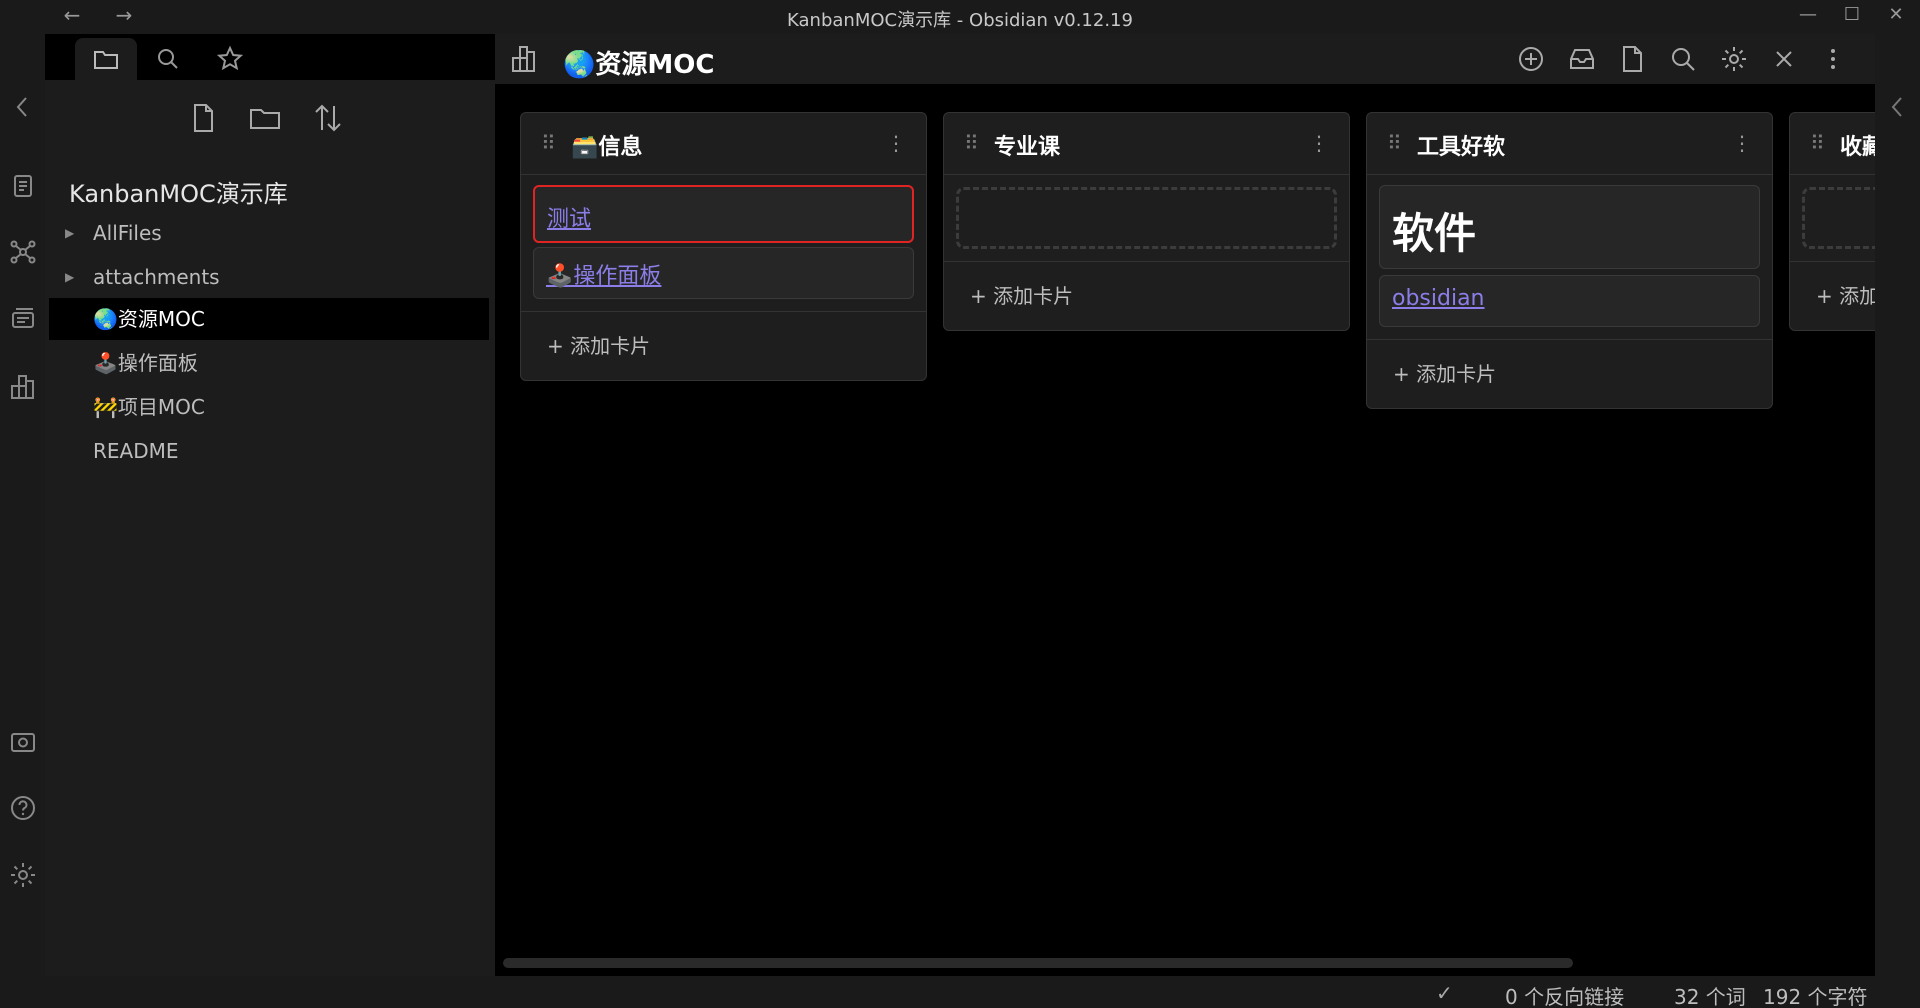 The width and height of the screenshot is (1920, 1008). I want to click on page-title: 🌏资源MOC, so click(639, 65).